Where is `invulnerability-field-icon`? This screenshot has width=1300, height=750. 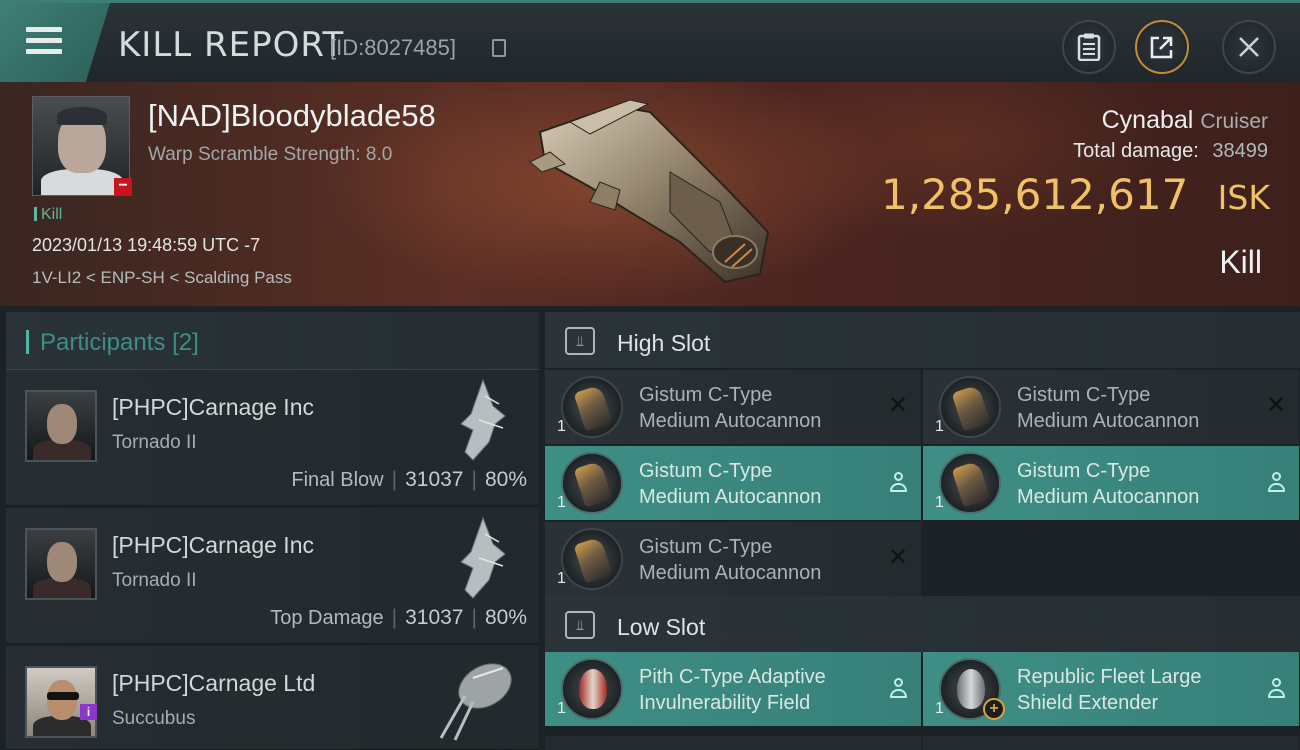 invulnerability-field-icon is located at coordinates (592, 689).